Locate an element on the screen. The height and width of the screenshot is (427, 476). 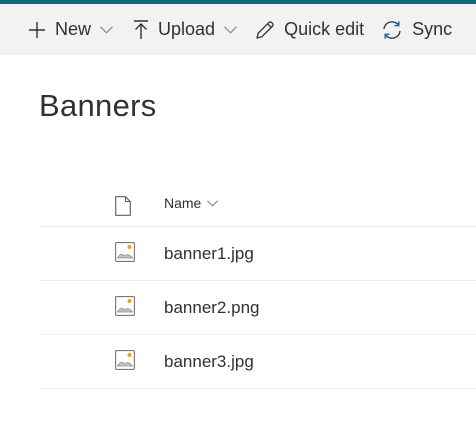
upload-button: Upload is located at coordinates (185, 29).